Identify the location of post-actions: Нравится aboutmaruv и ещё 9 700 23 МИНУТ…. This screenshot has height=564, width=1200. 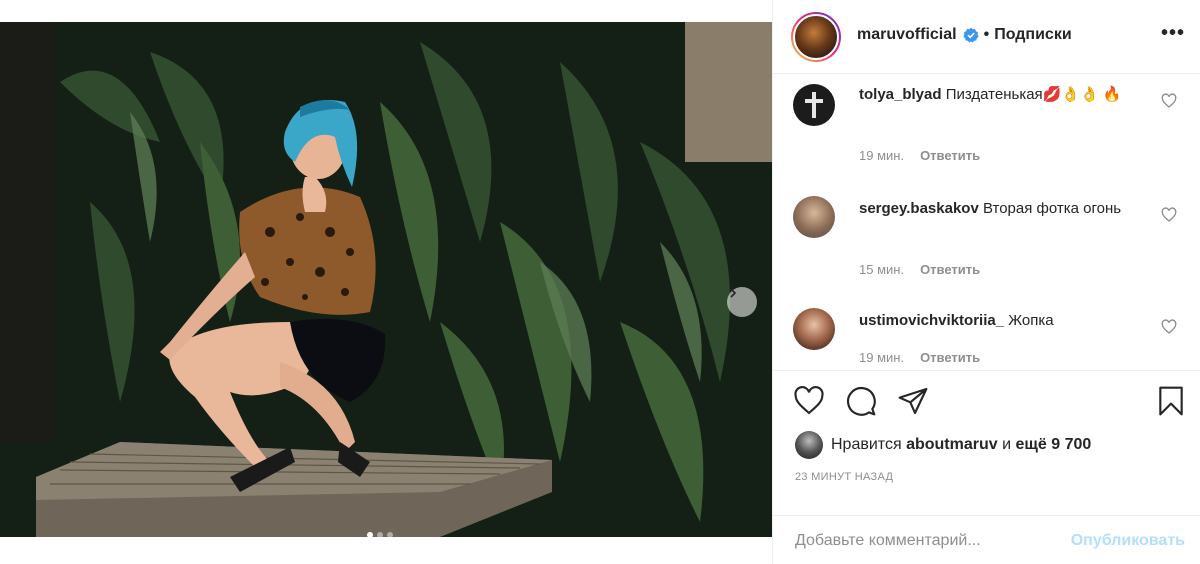
(986, 467).